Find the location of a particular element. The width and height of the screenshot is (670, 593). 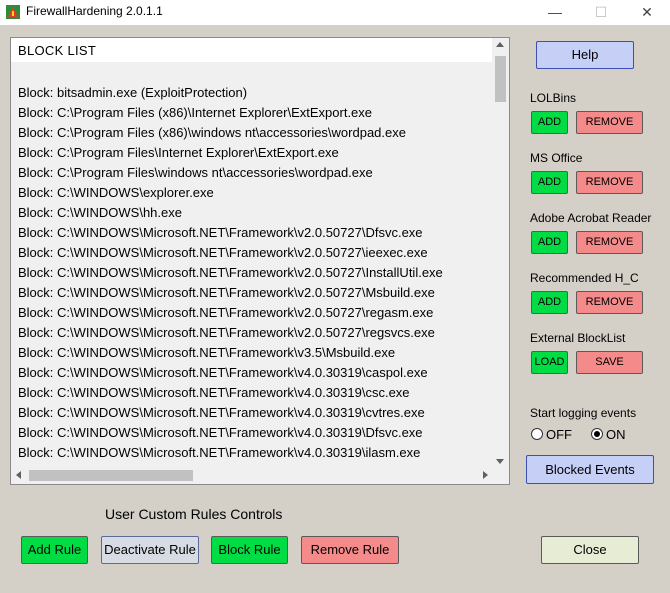

scroll-up-icon is located at coordinates (500, 44).